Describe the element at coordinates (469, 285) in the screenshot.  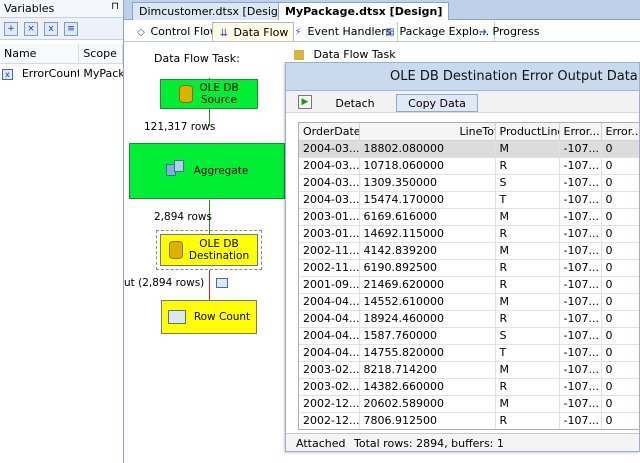
I see `table-row: 2001-09... 21469.620000 R -107... 0` at that location.